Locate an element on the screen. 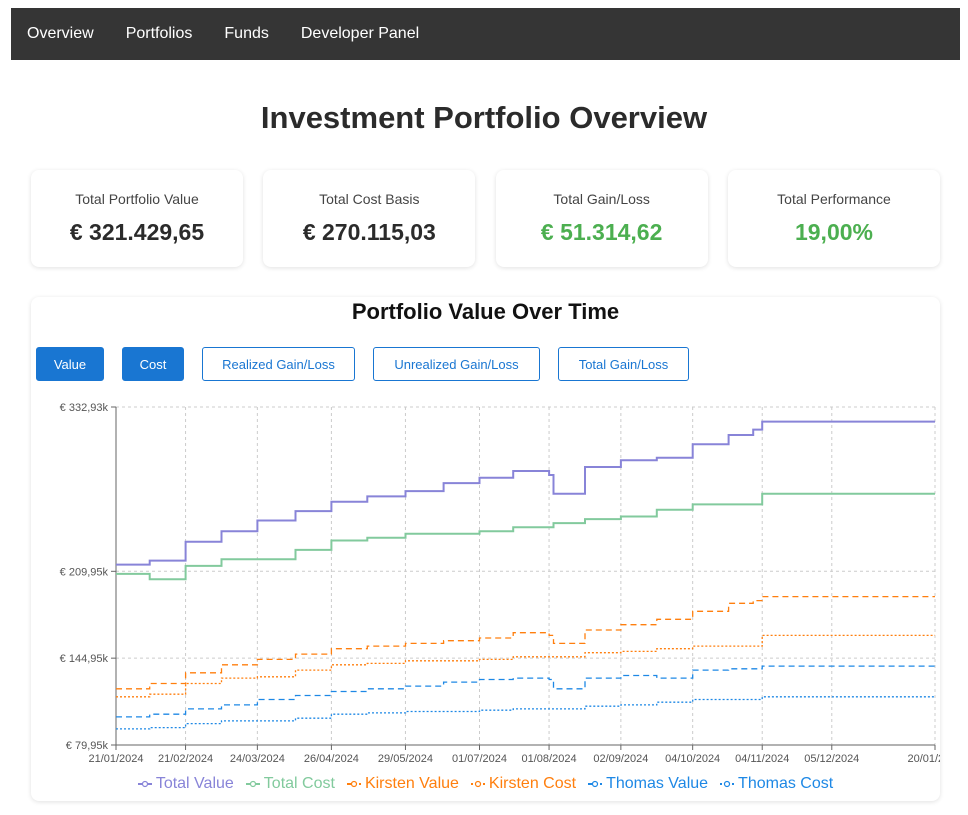 Image resolution: width=968 pixels, height=815 pixels. legend-item-thomas-value: Thomas Value is located at coordinates (648, 784).